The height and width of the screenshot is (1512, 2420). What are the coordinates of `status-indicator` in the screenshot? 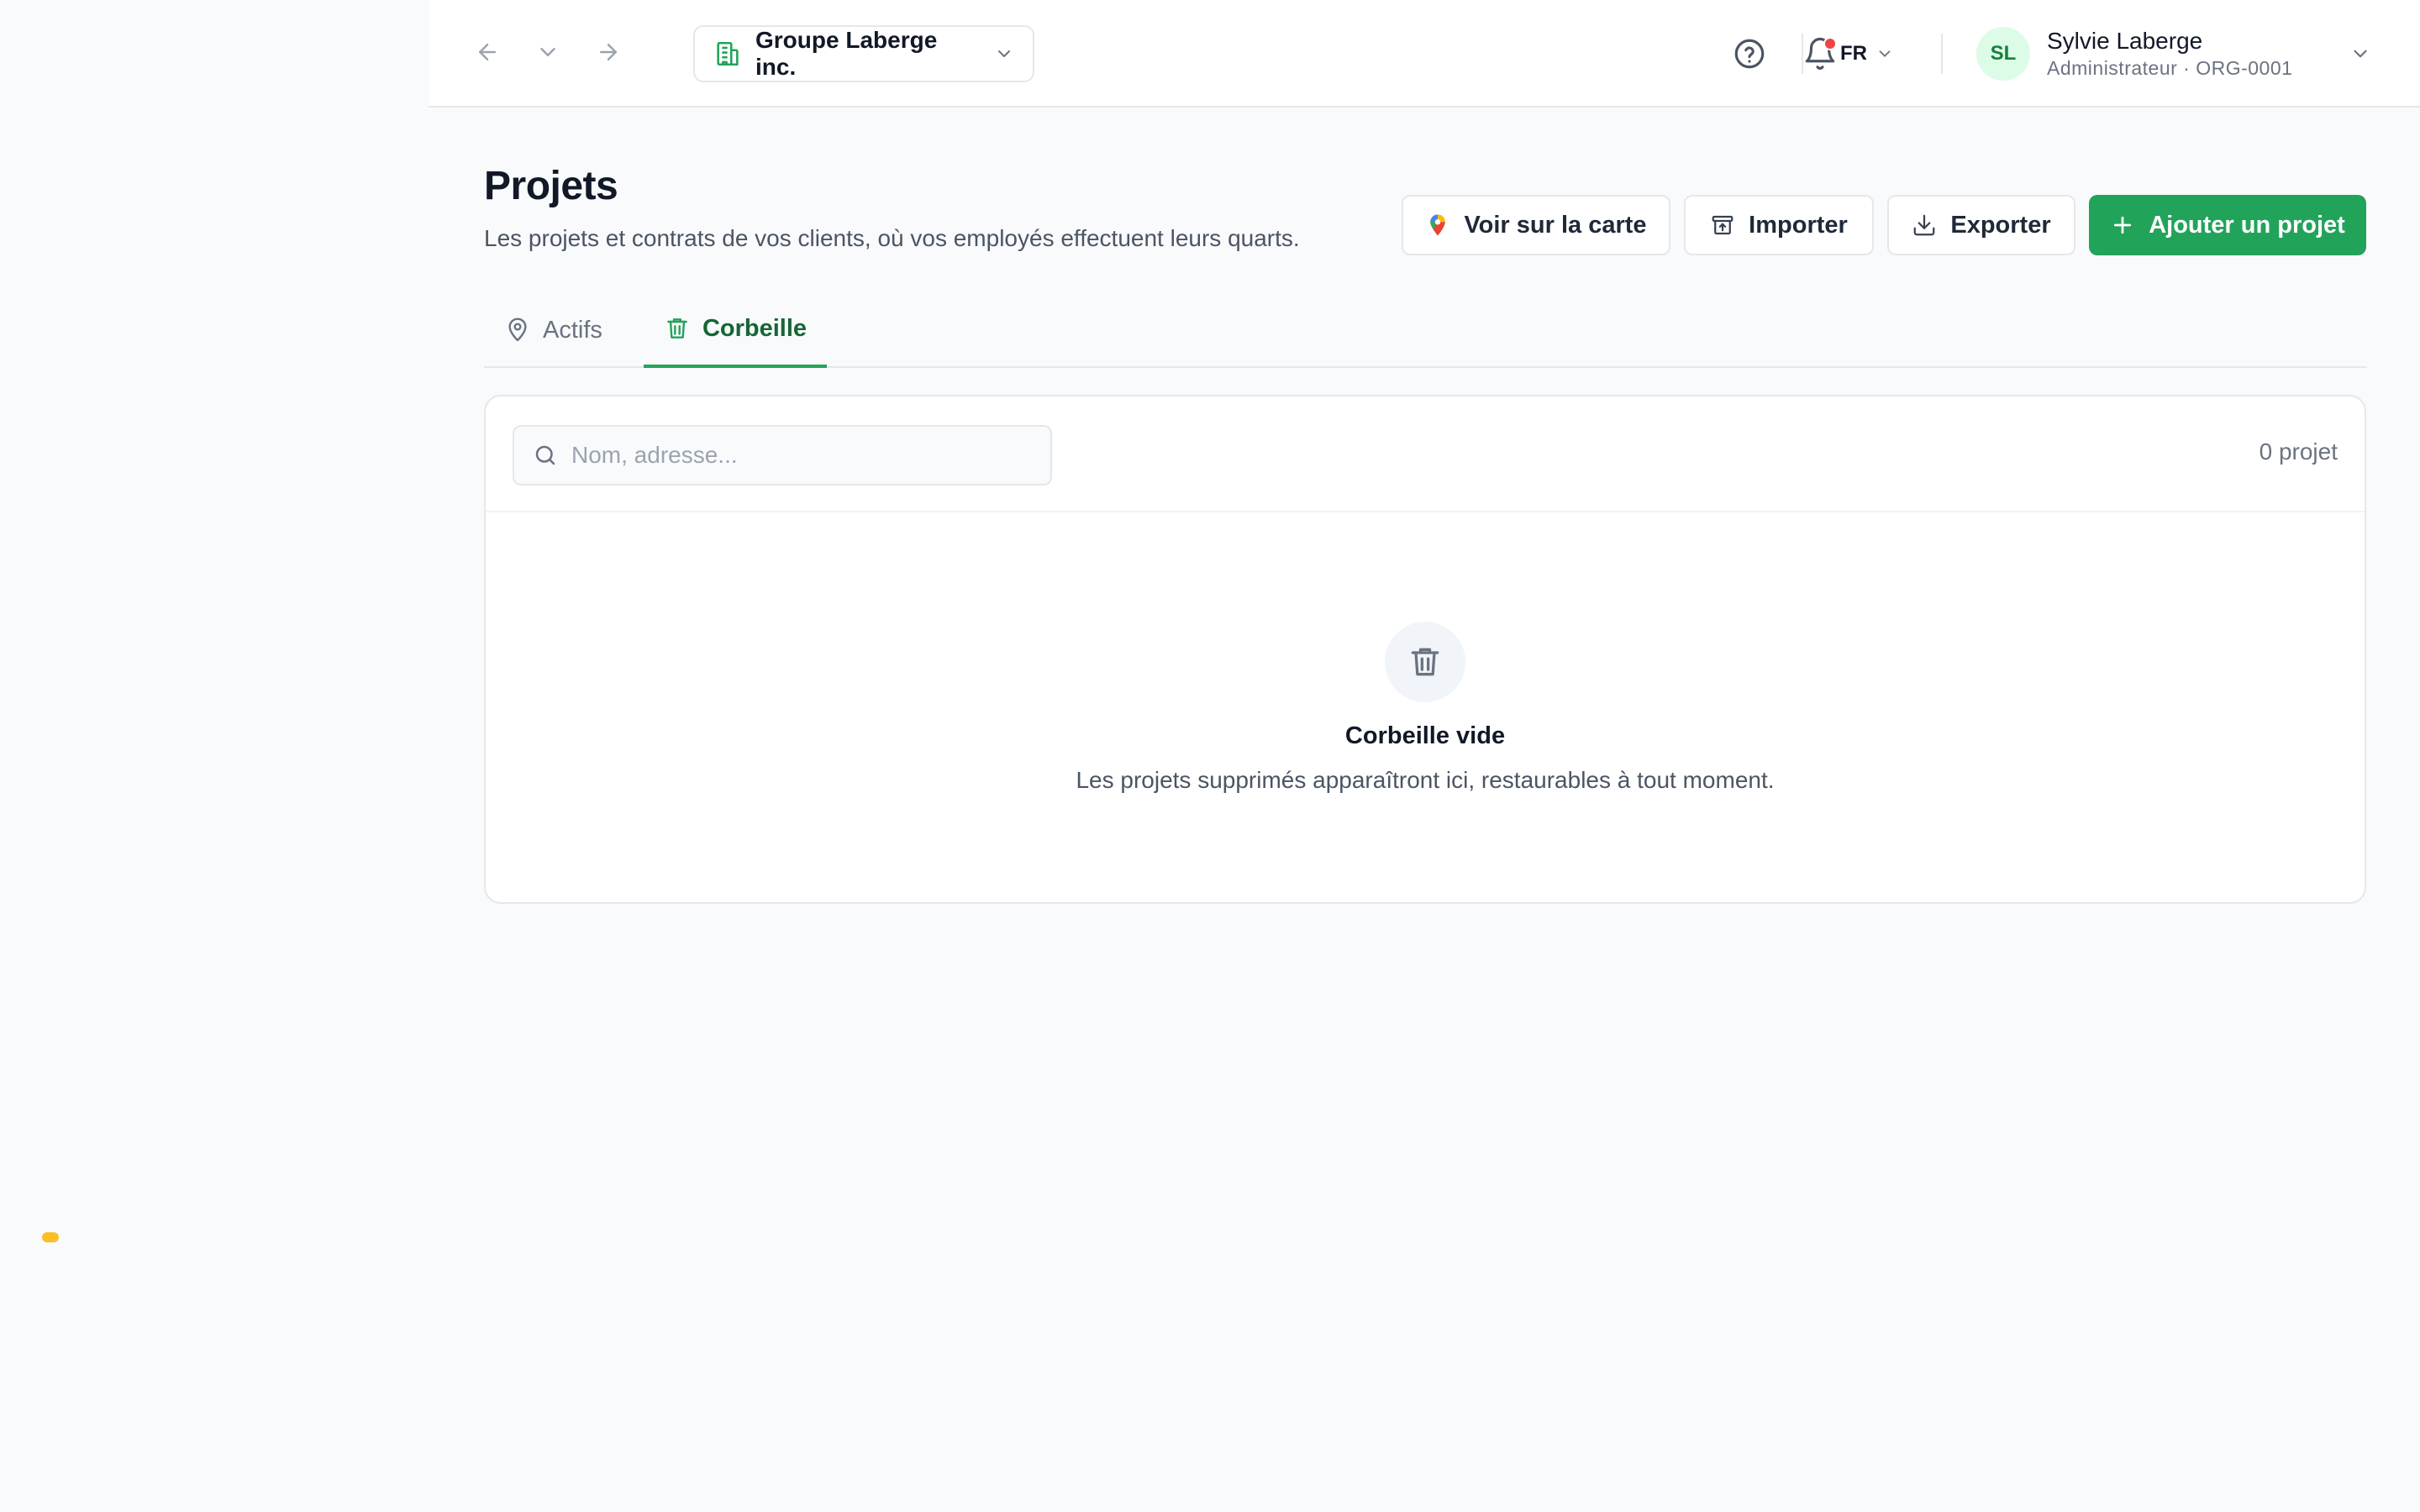 It's located at (51, 1237).